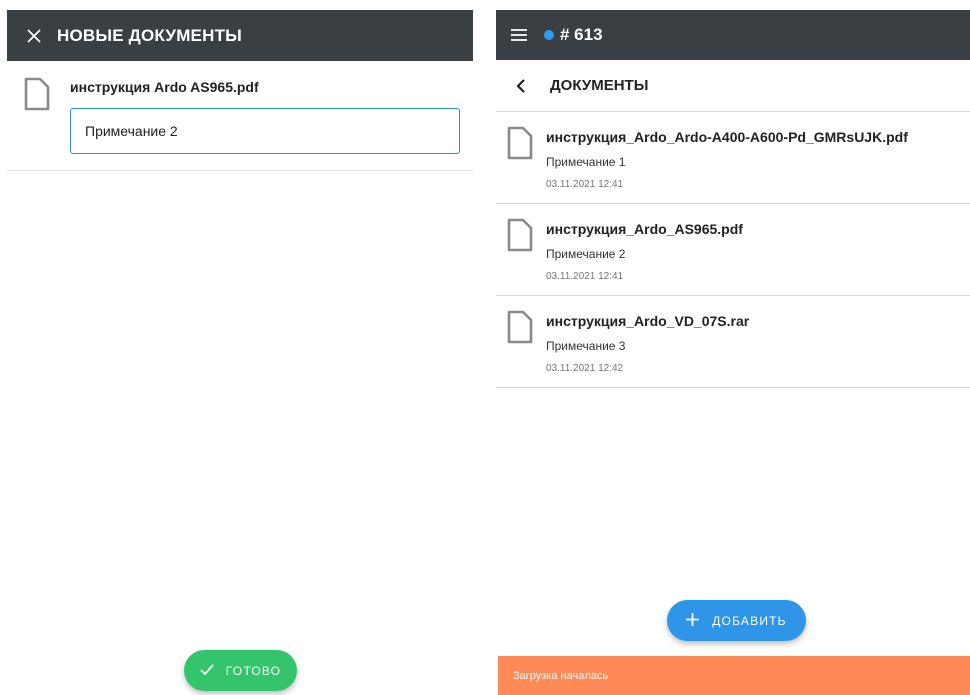 Image resolution: width=970 pixels, height=695 pixels. Describe the element at coordinates (586, 254) in the screenshot. I see `document-note: Примечание 2` at that location.